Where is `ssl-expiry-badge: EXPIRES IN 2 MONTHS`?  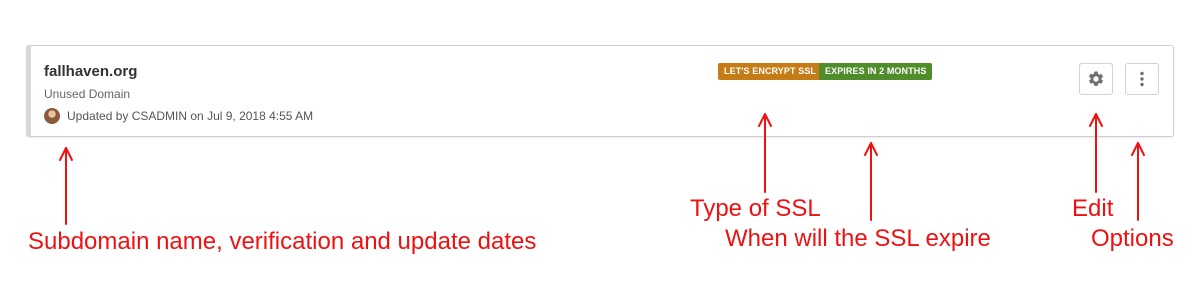
ssl-expiry-badge: EXPIRES IN 2 MONTHS is located at coordinates (876, 71).